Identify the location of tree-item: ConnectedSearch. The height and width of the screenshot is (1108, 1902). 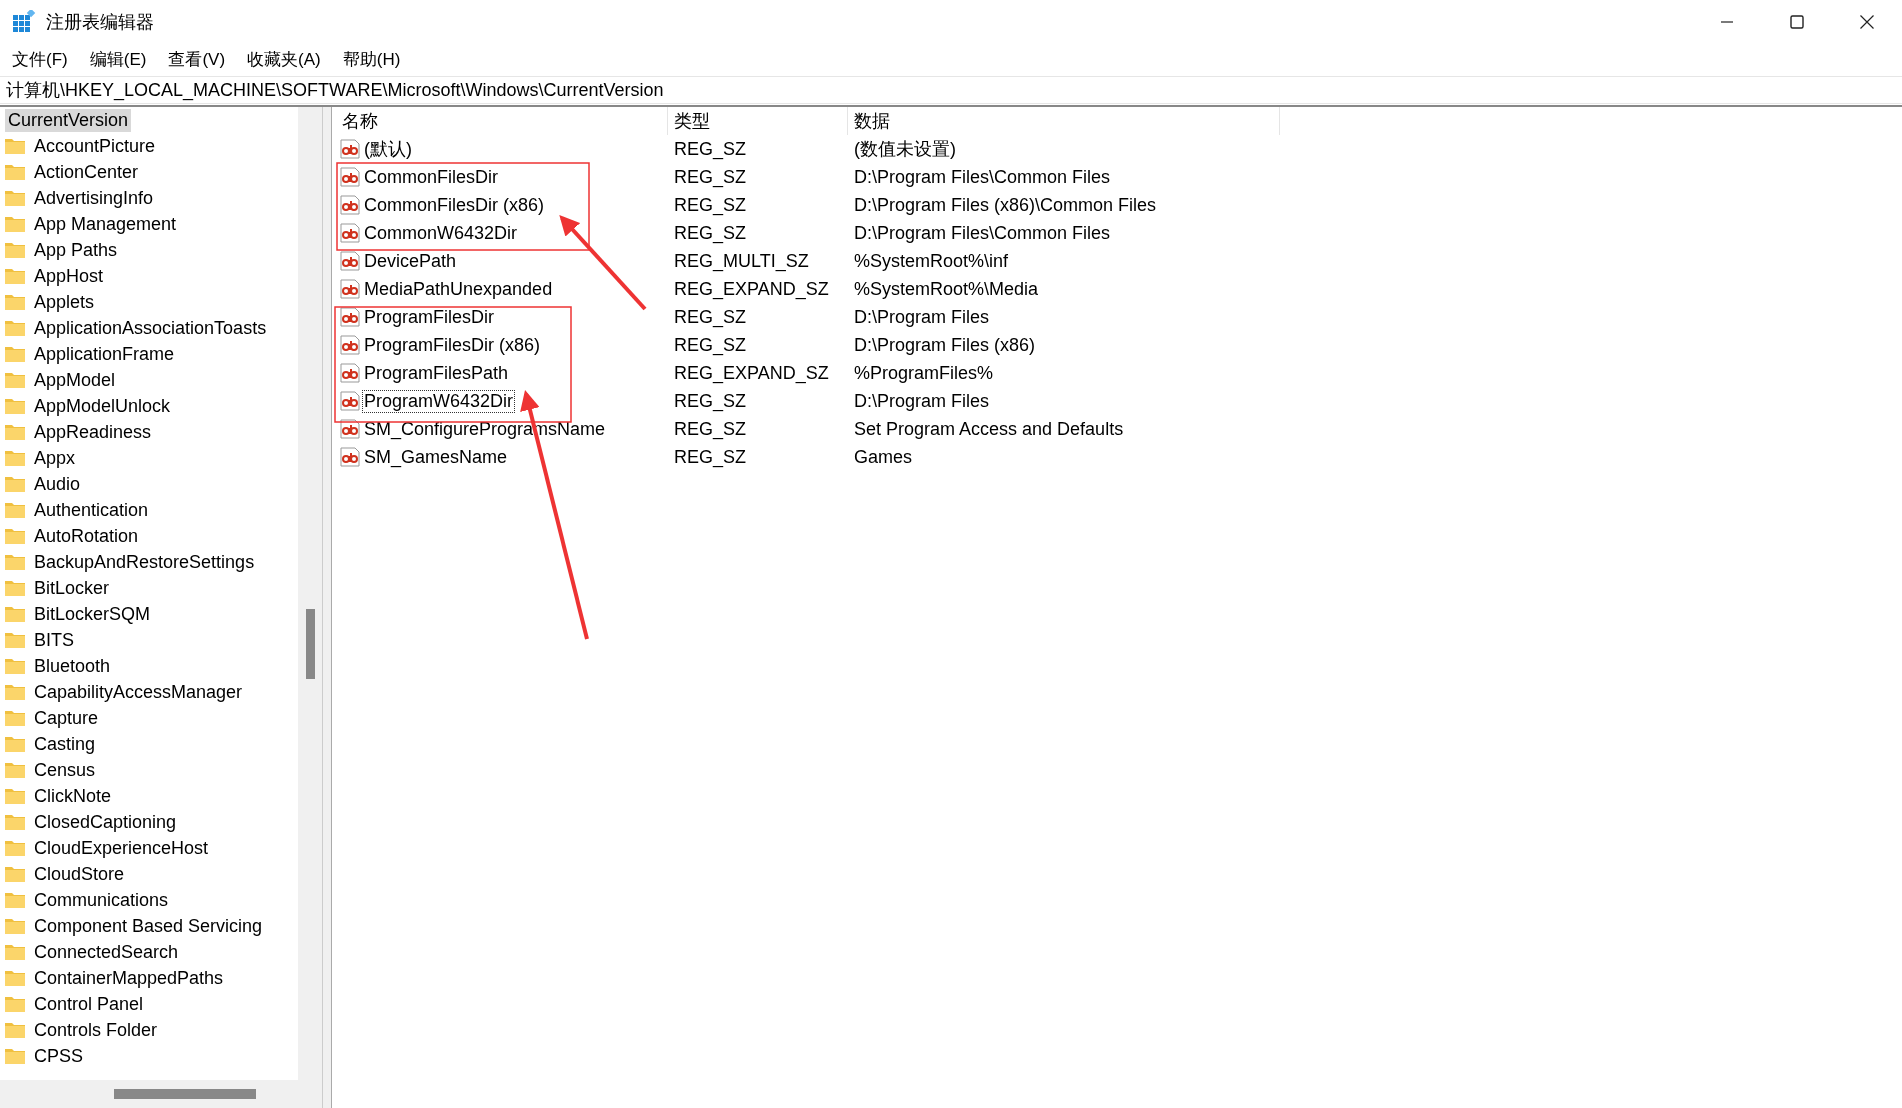
(106, 952).